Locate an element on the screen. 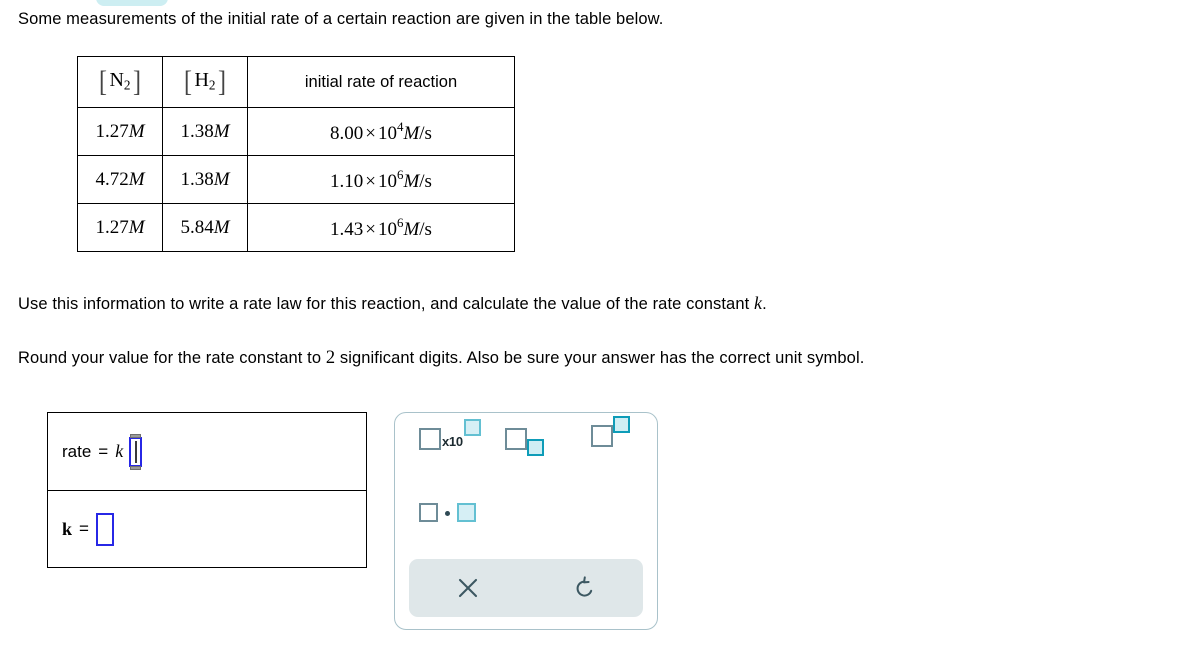 The image size is (1200, 665). exponent-square-icon is located at coordinates (472, 427).